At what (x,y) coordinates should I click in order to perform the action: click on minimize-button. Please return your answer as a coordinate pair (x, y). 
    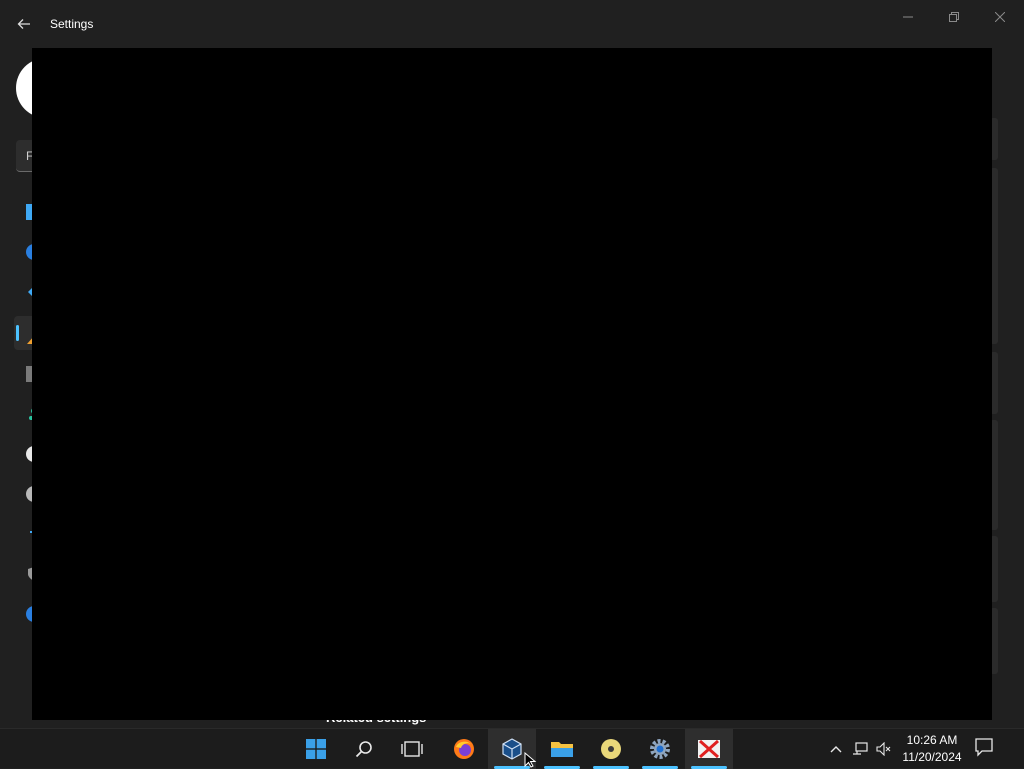
    Looking at the image, I should click on (908, 17).